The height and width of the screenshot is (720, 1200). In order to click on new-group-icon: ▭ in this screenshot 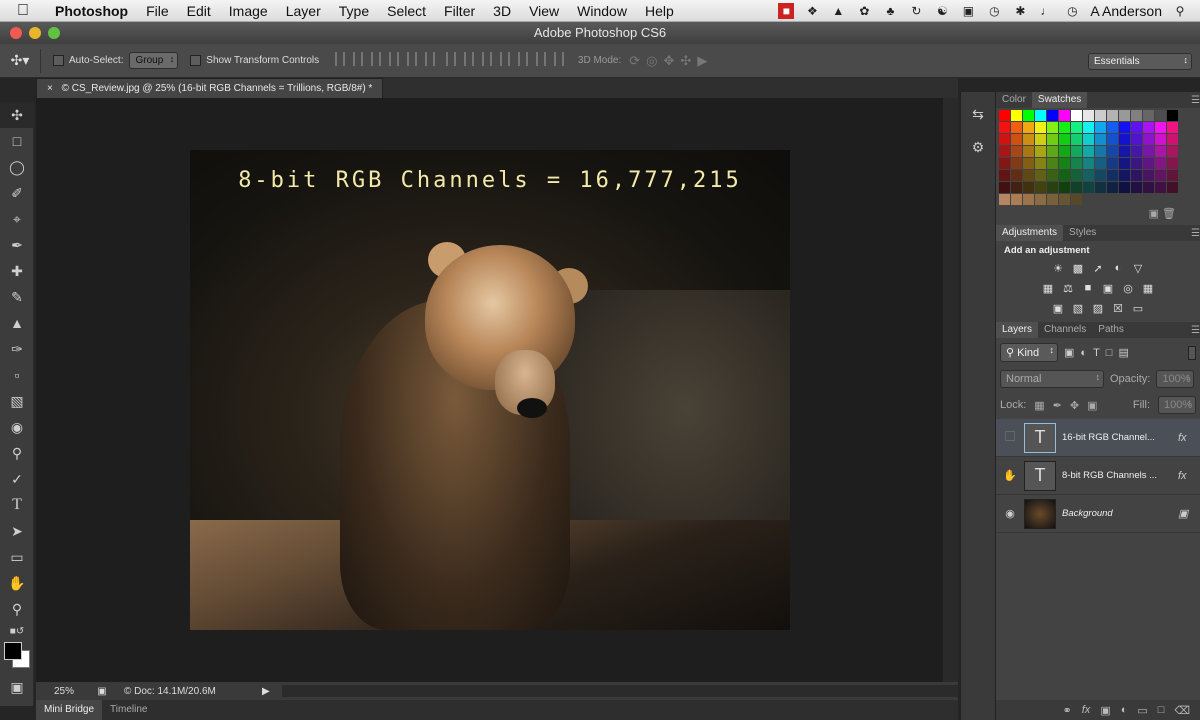, I will do `click(1142, 710)`.